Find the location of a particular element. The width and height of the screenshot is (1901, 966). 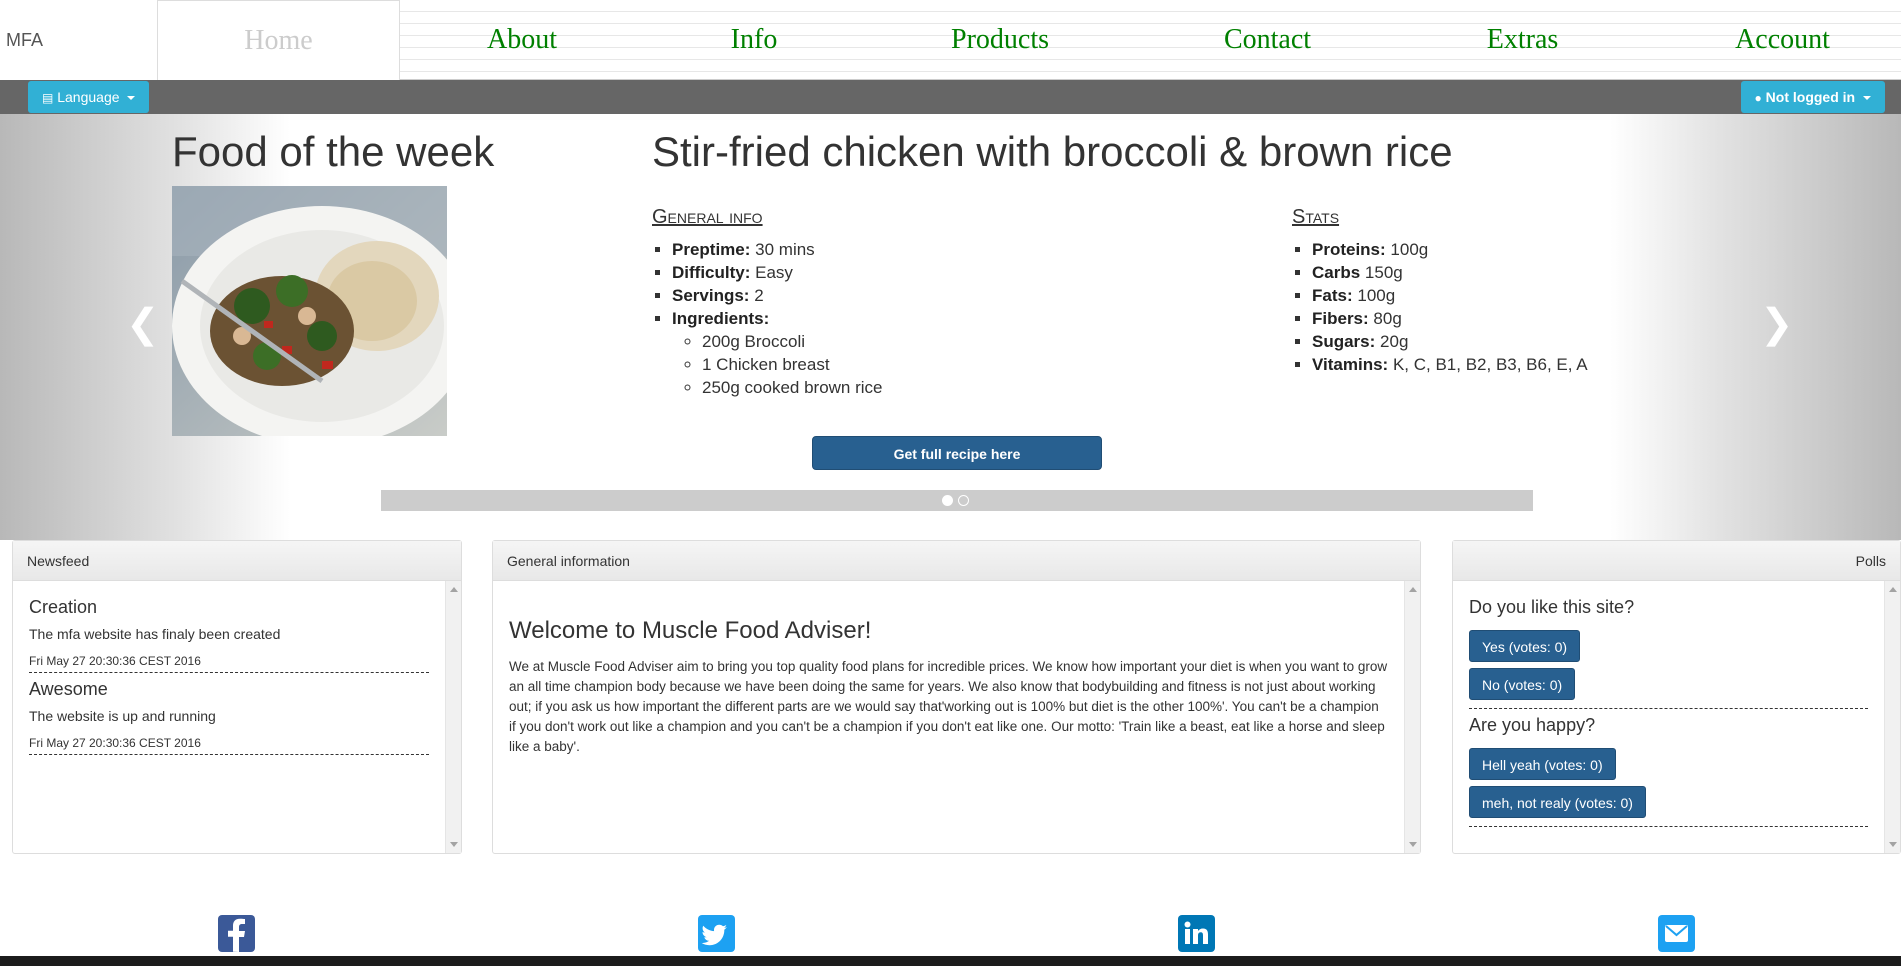

news-text: The mfa website has finaly been created is located at coordinates (155, 634).